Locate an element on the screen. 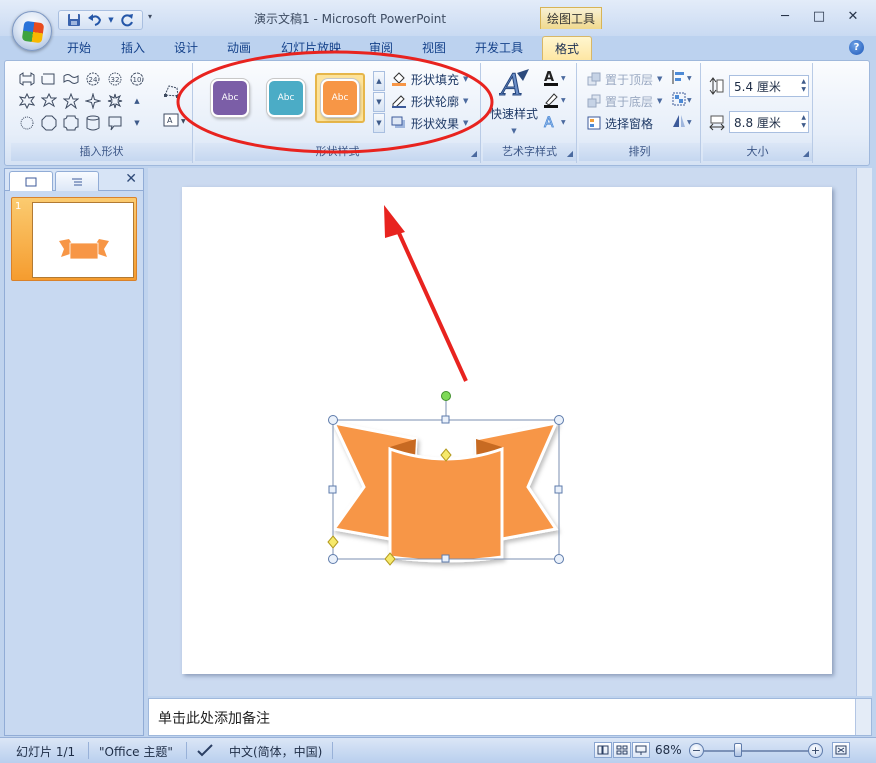  size-launcher-icon: ◢ is located at coordinates (806, 153).